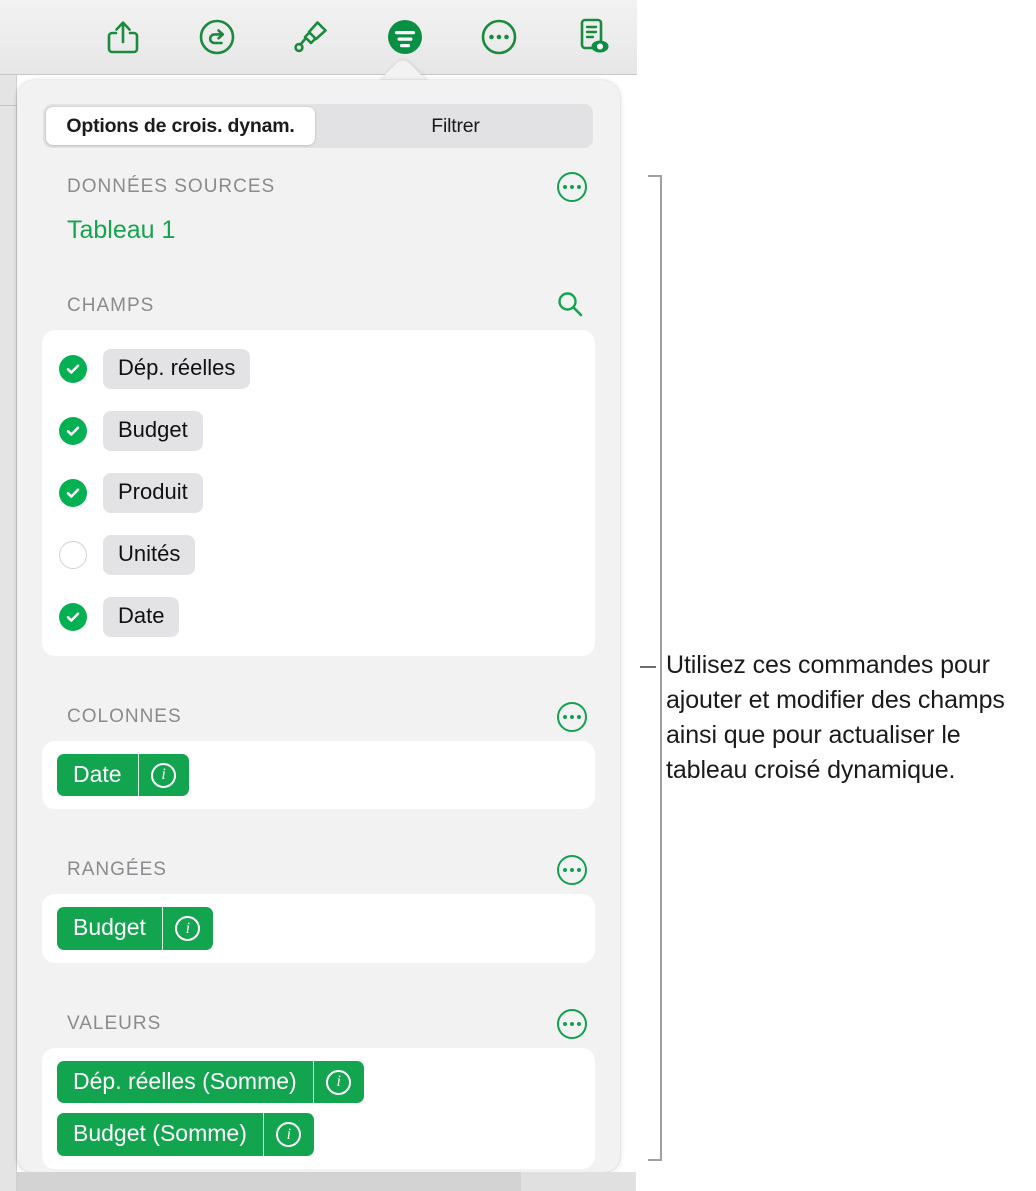 Image resolution: width=1036 pixels, height=1191 pixels. I want to click on document-preview-button, so click(593, 37).